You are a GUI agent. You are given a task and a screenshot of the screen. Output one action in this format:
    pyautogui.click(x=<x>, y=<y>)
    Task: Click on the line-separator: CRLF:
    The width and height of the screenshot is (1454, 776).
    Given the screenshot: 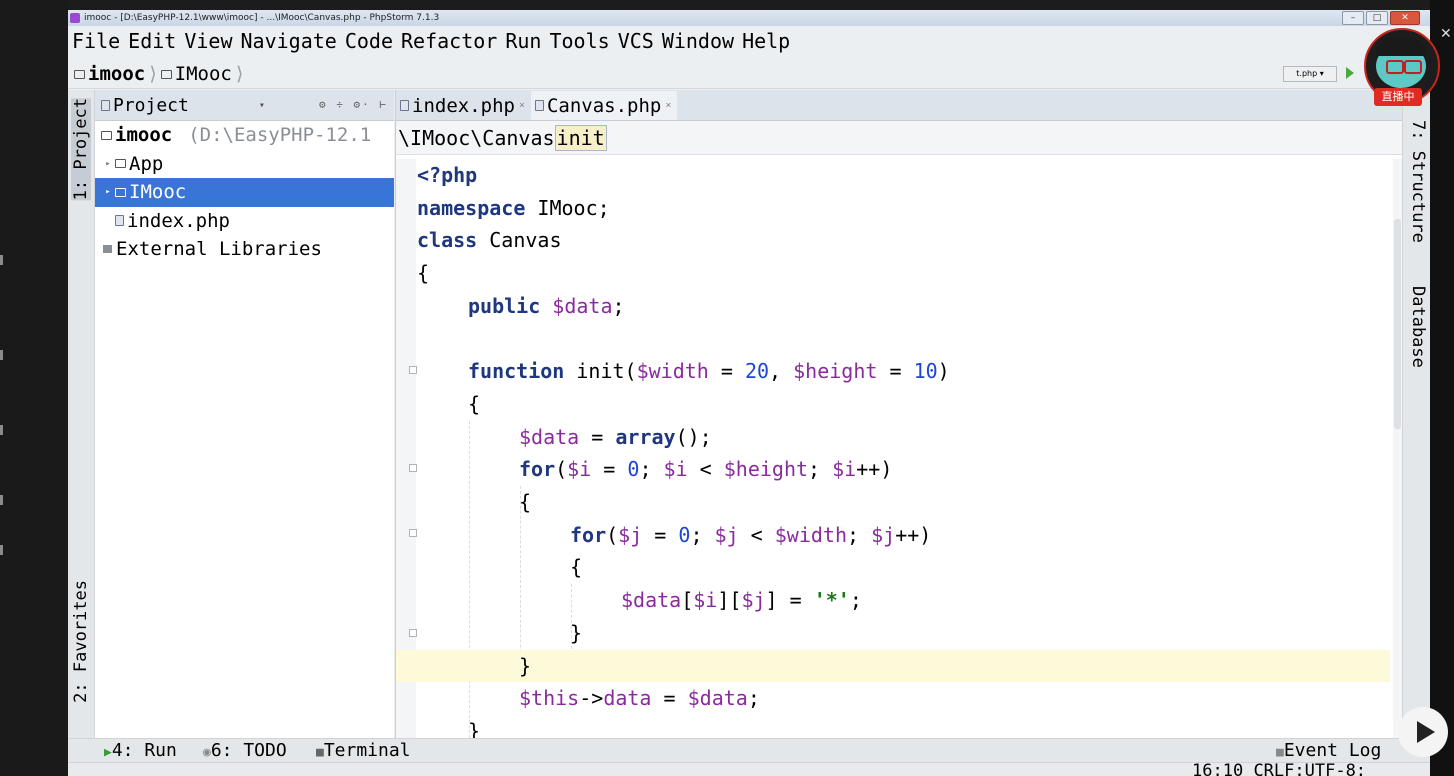 What is the action you would take?
    pyautogui.click(x=1278, y=769)
    